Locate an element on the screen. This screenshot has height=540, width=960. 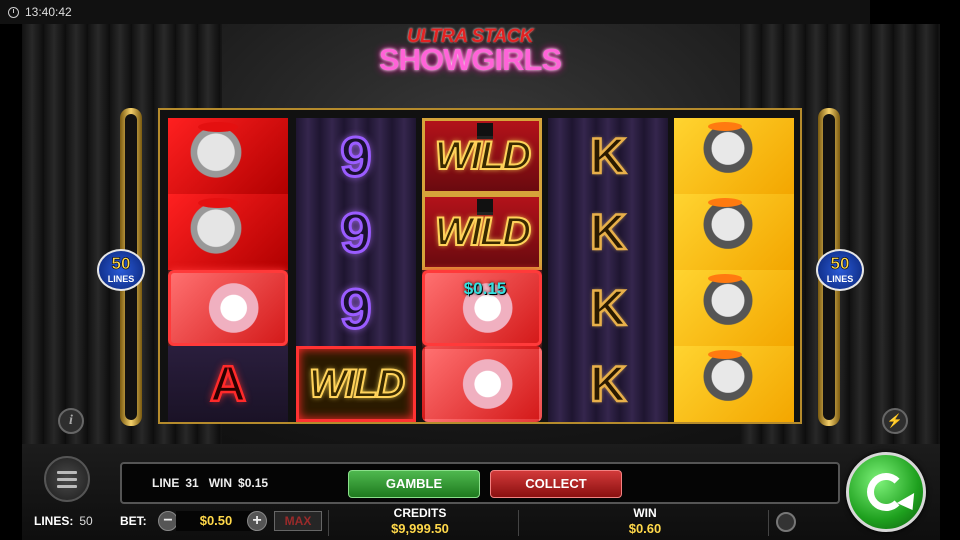
lines-badge-left: 50 LINES is located at coordinates (121, 270).